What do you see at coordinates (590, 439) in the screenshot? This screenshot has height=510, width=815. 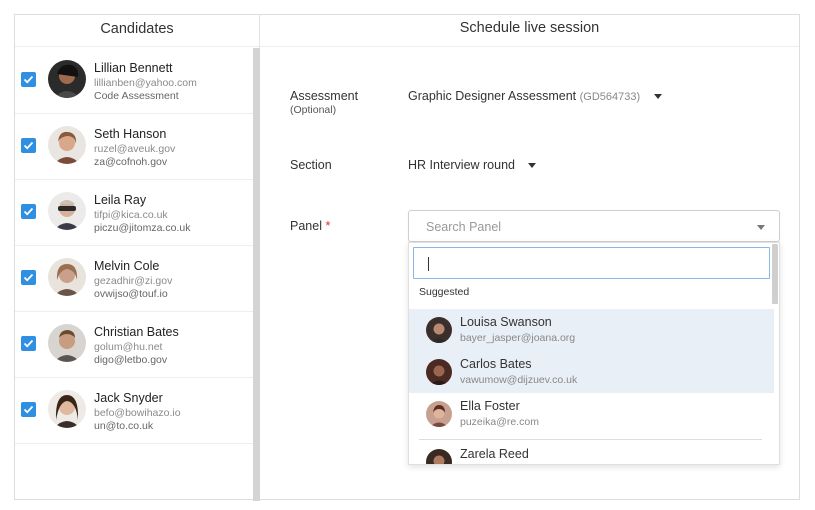 I see `divider` at bounding box center [590, 439].